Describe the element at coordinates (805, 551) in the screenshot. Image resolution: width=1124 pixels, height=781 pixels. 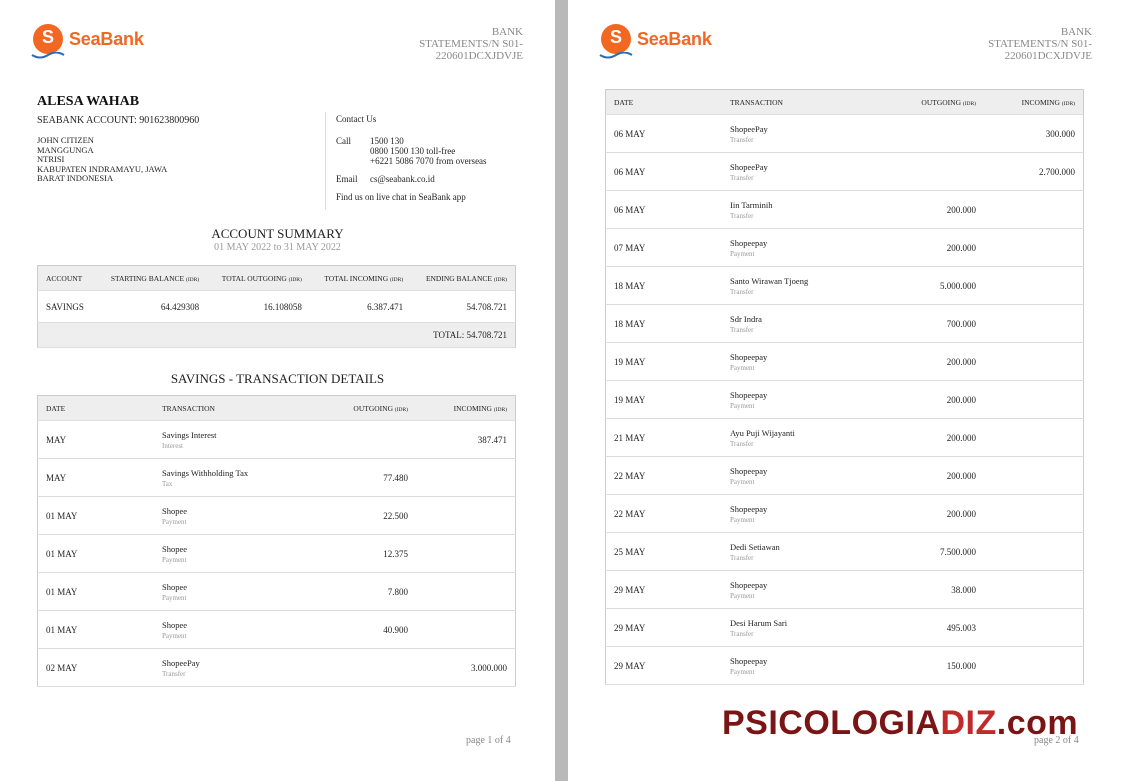
I see `transaction-cell: Dedi Setiawan Transfer` at that location.